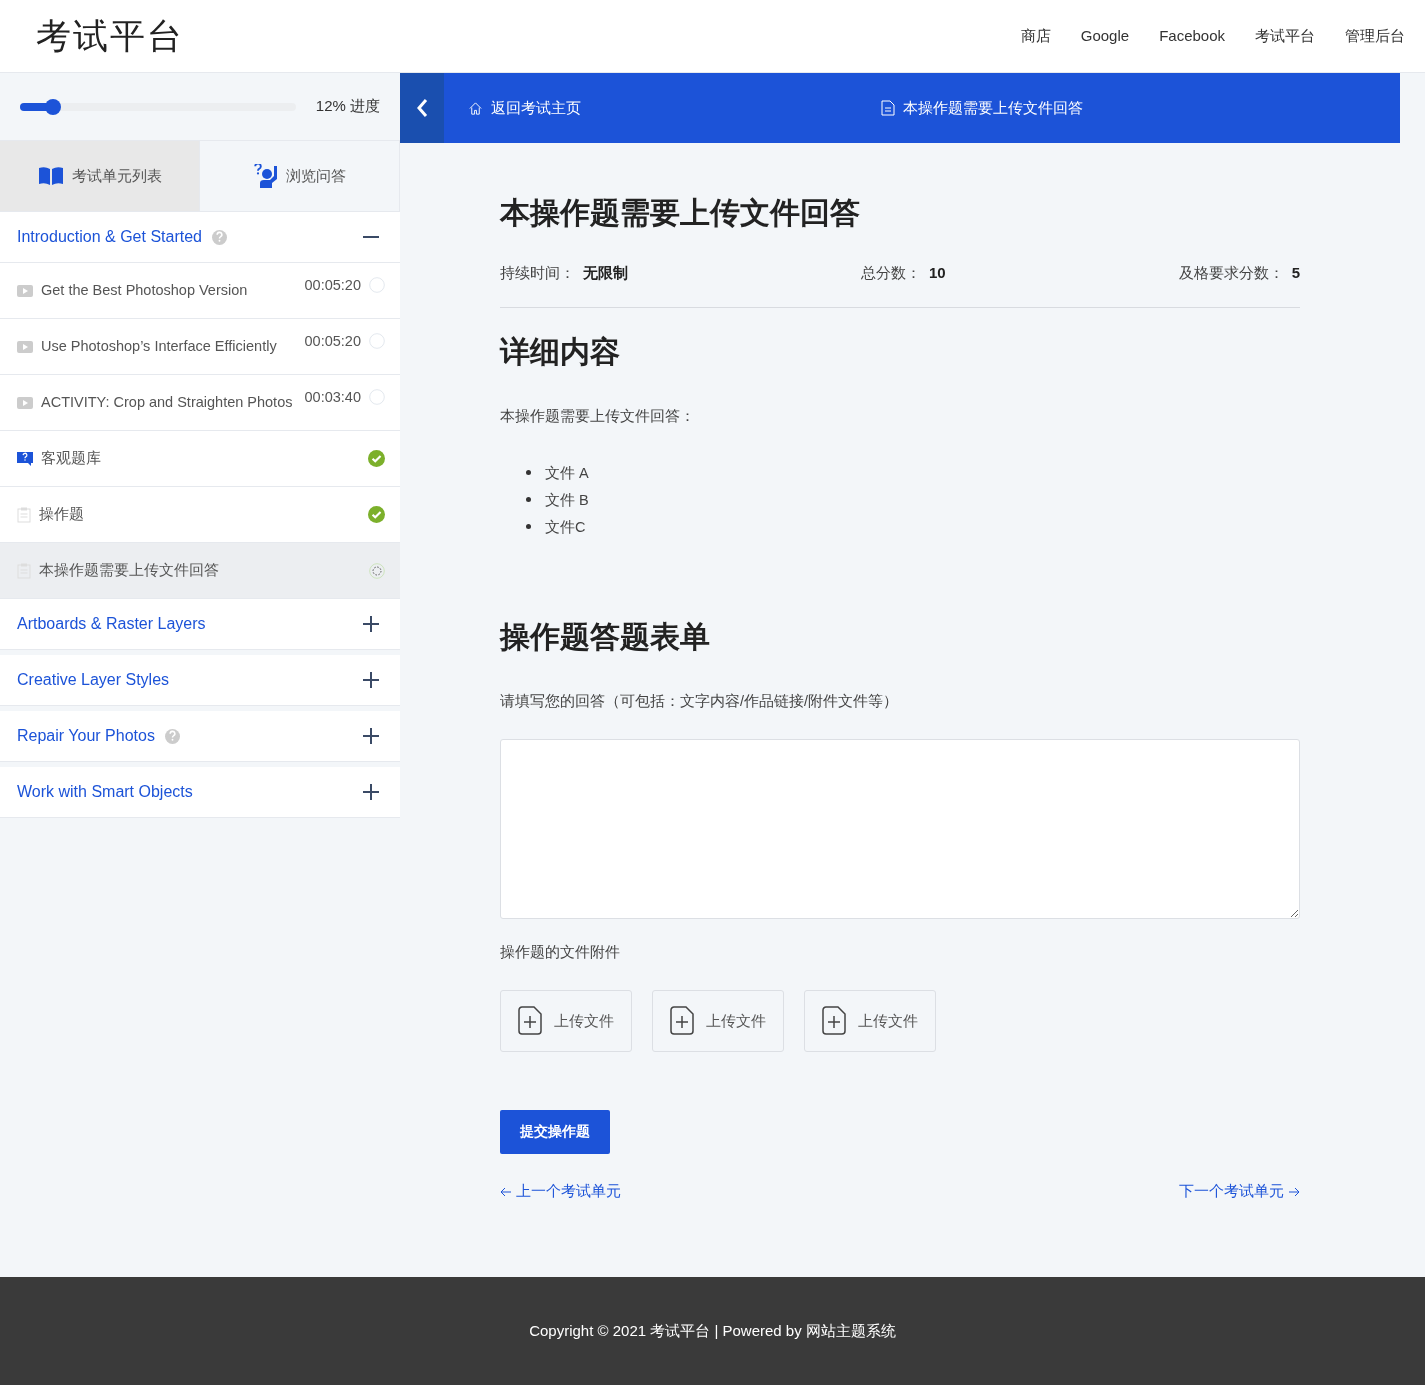  What do you see at coordinates (560, 952) in the screenshot?
I see `attachments-label: 操作题的文件附件` at bounding box center [560, 952].